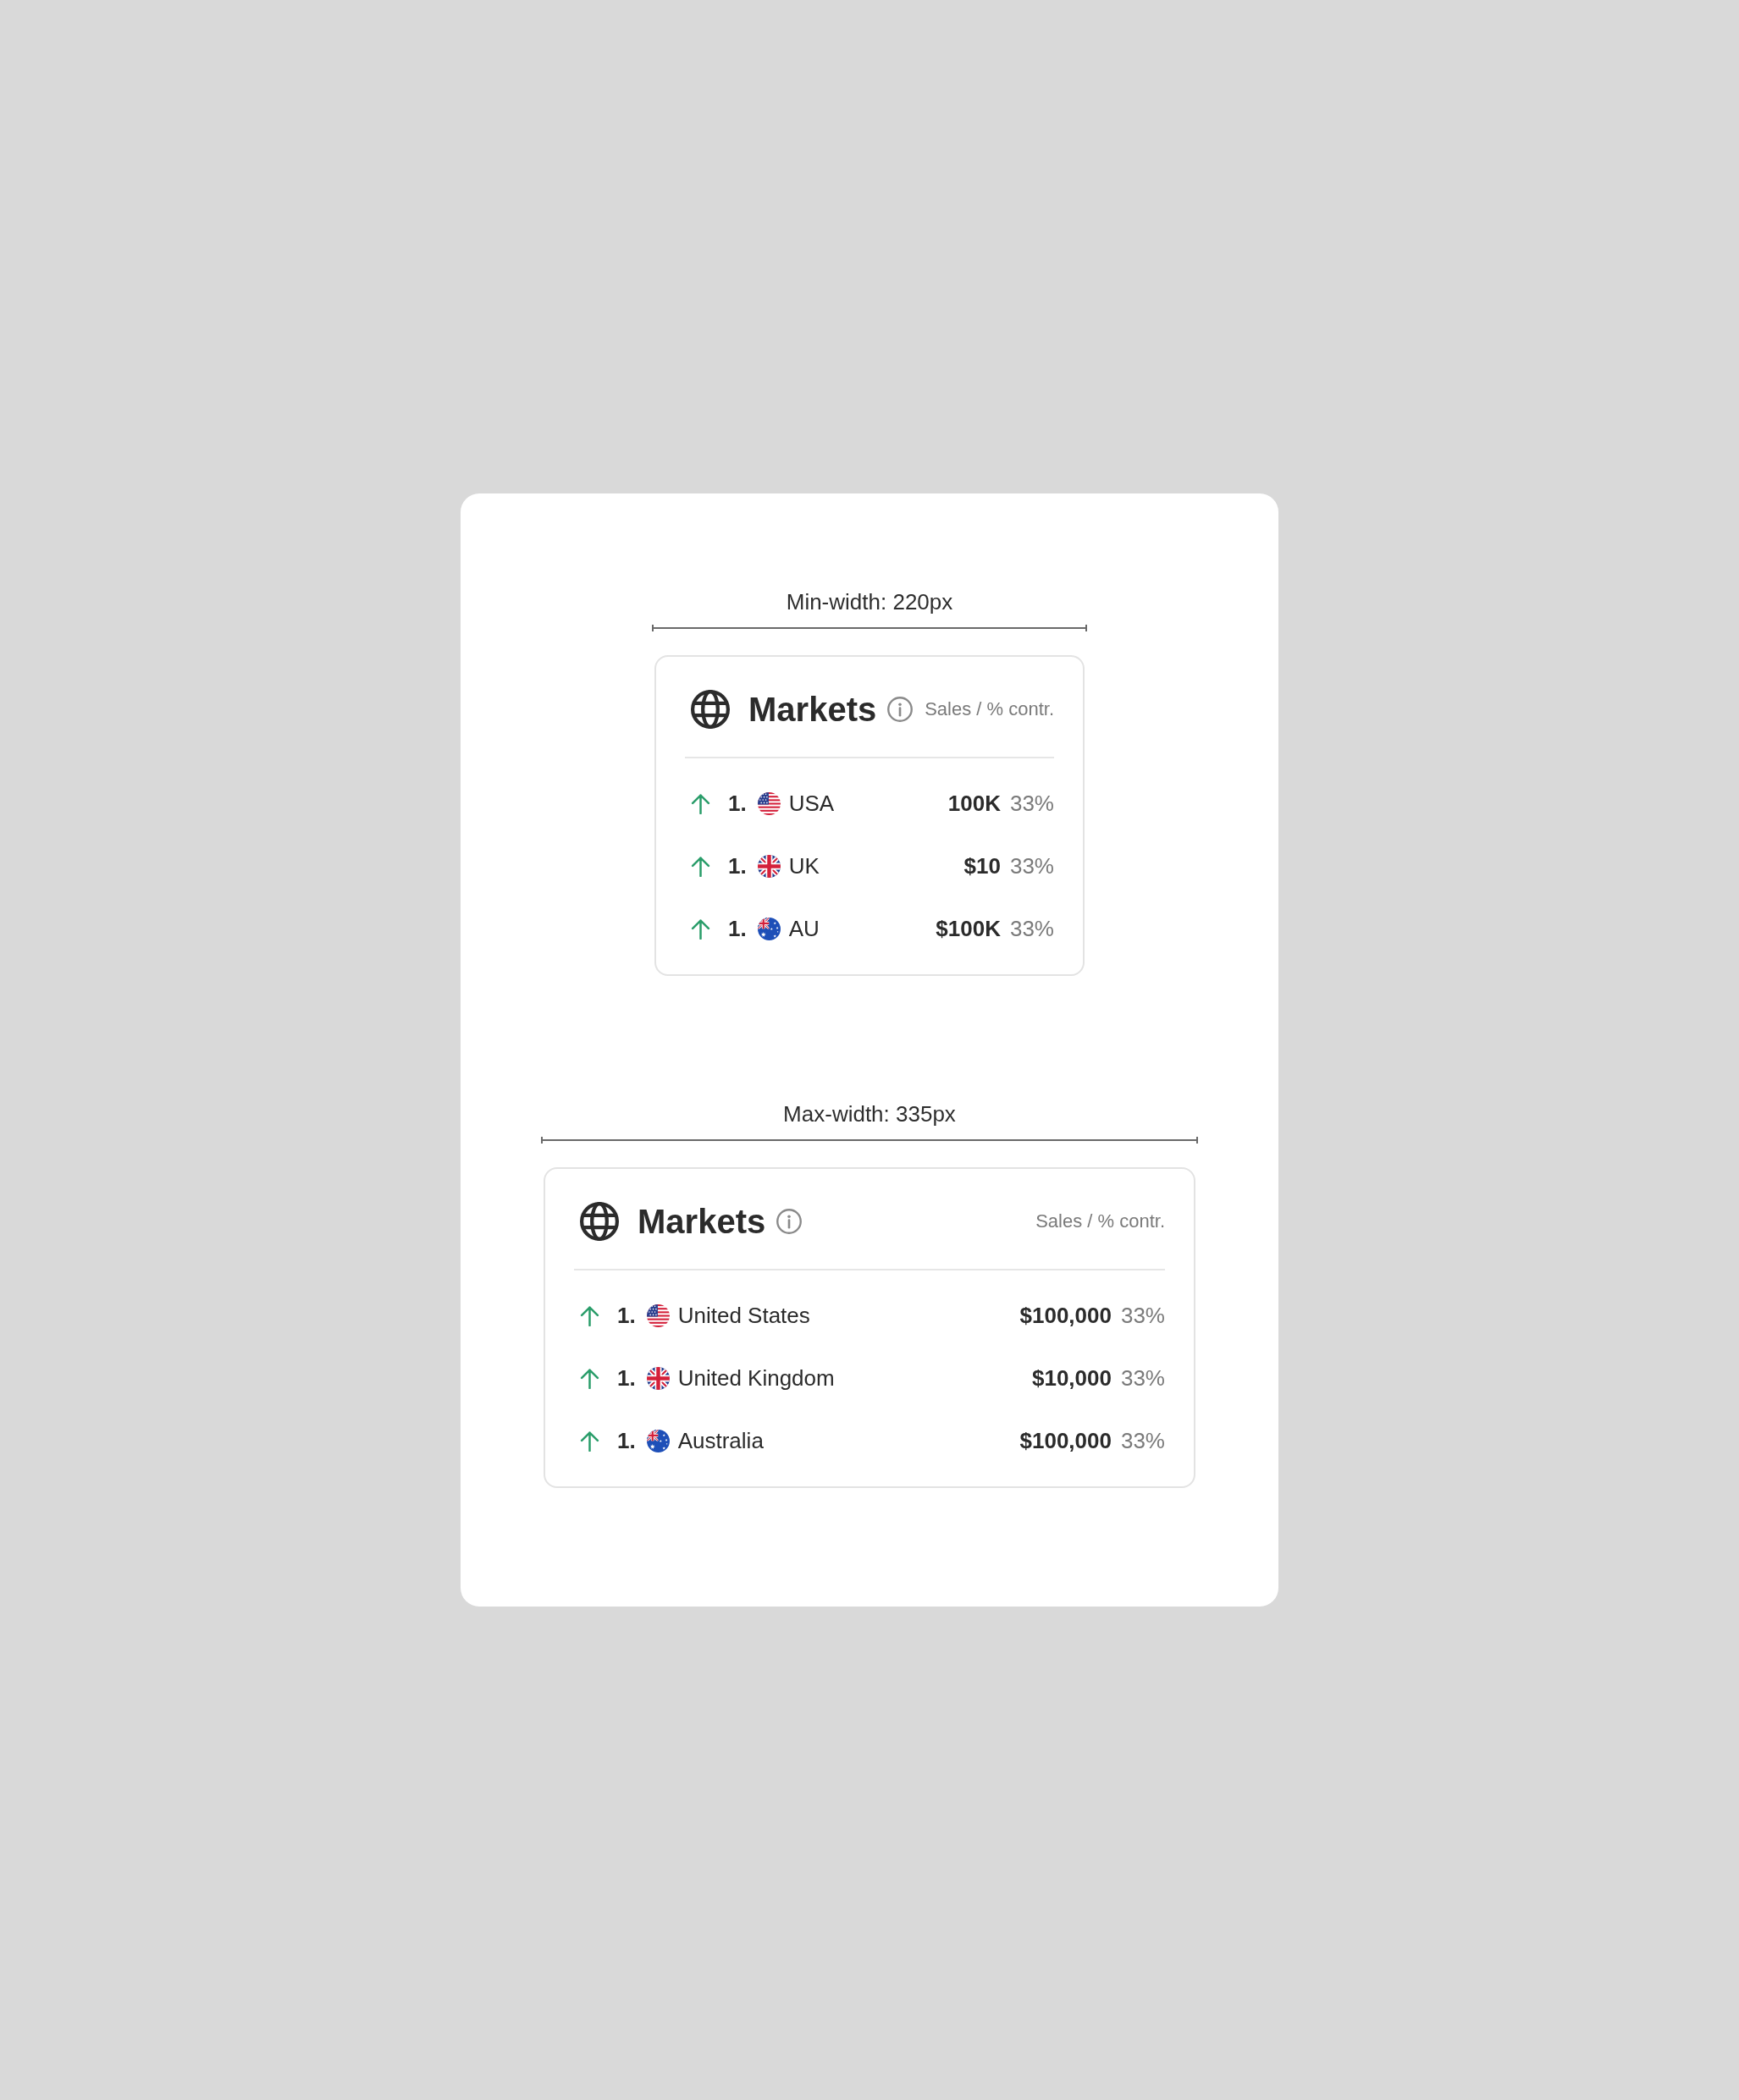 The image size is (1739, 2100). What do you see at coordinates (811, 804) in the screenshot?
I see `country-name: USA` at bounding box center [811, 804].